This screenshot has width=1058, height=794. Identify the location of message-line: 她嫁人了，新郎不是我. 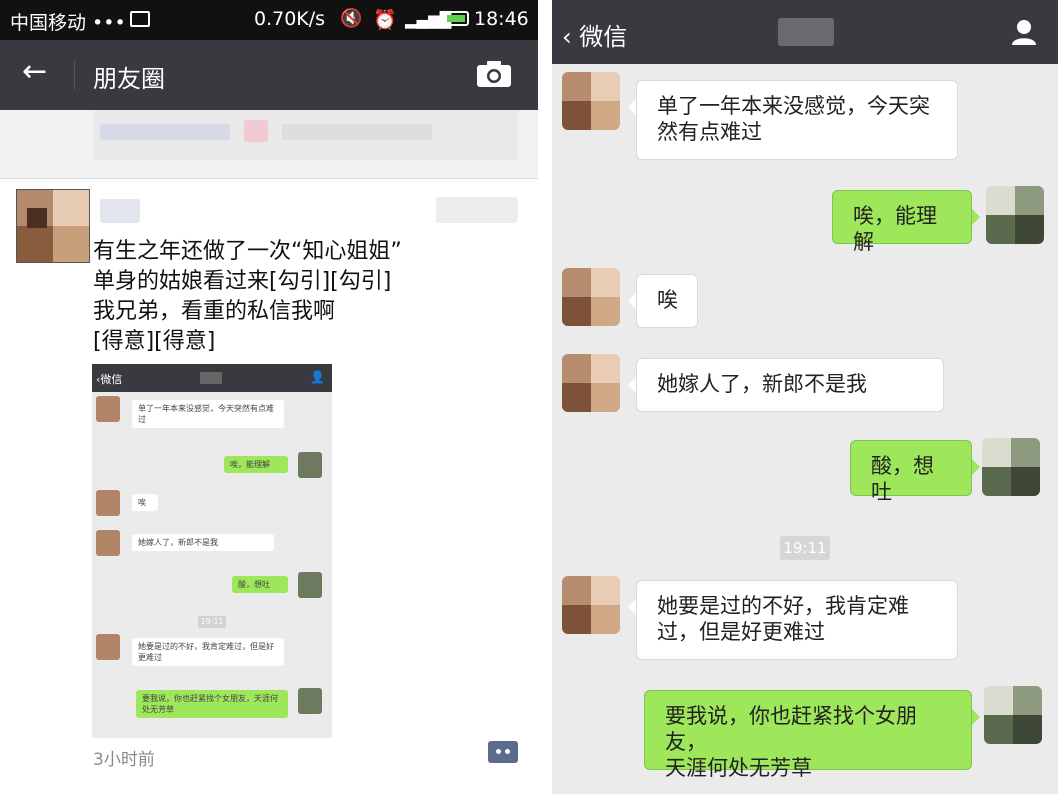
(762, 384).